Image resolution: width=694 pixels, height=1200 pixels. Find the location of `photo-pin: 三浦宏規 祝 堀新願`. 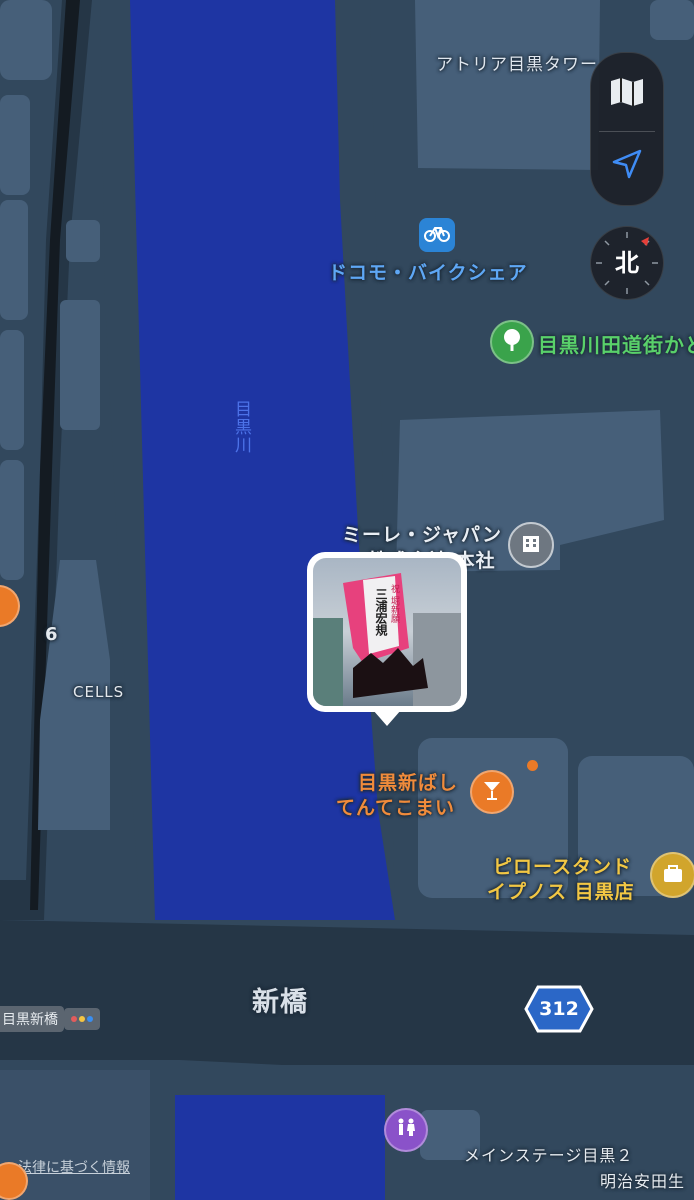

photo-pin: 三浦宏規 祝 堀新願 is located at coordinates (387, 639).